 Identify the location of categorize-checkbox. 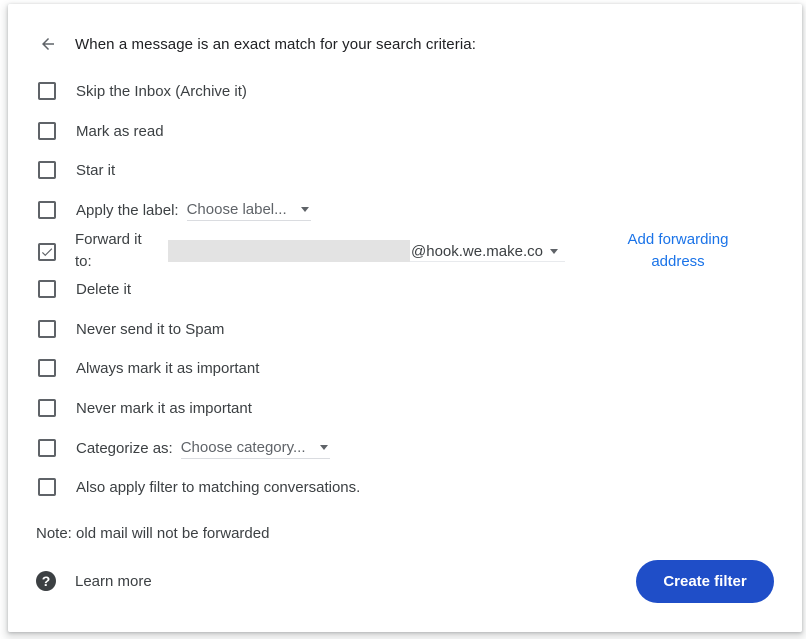
(47, 448).